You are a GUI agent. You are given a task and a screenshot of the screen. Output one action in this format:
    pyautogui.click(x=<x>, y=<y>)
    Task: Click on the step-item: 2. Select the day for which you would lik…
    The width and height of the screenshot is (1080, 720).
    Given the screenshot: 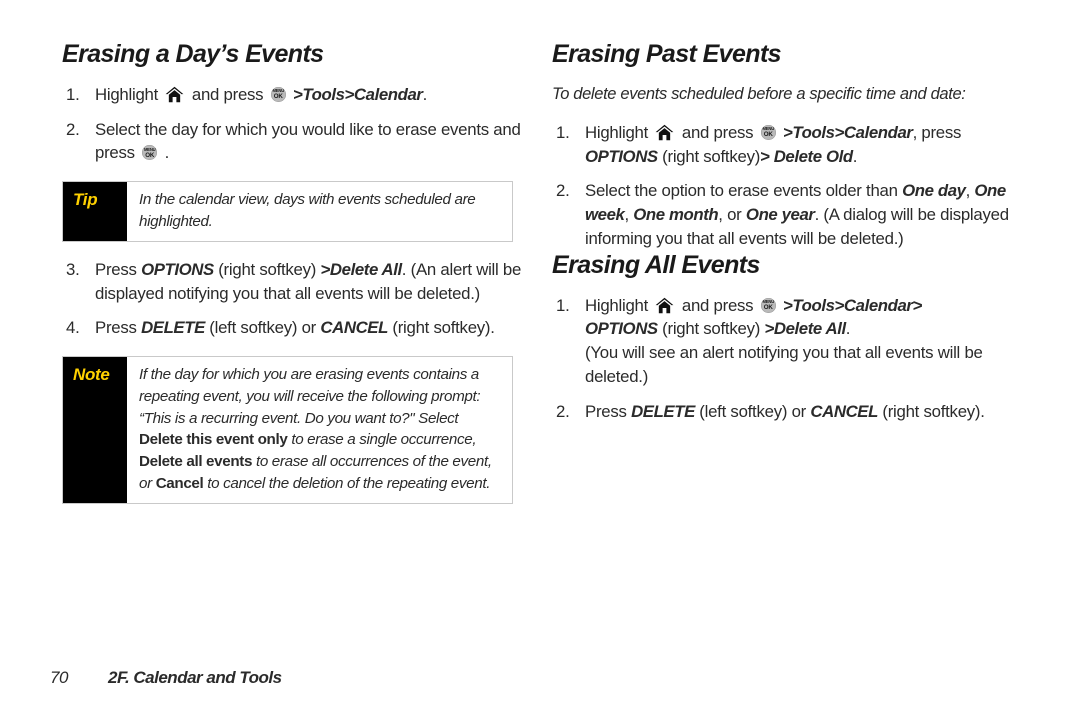 What is the action you would take?
    pyautogui.click(x=292, y=142)
    